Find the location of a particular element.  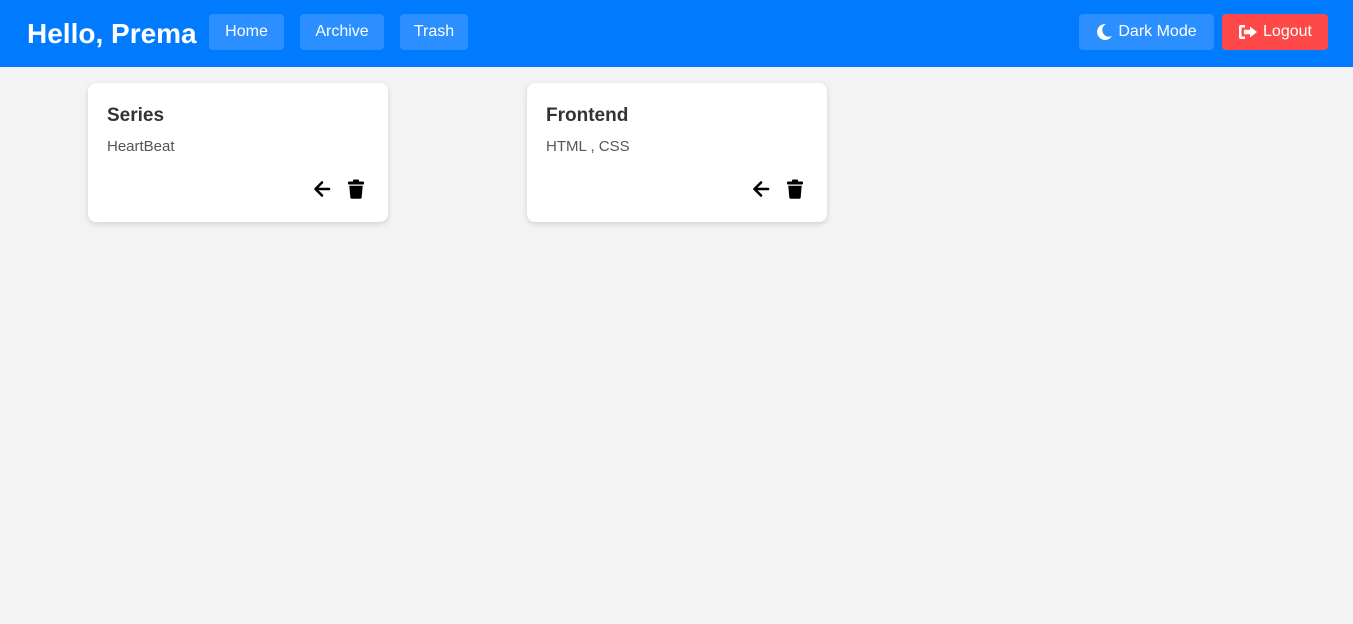

dark-mode-button: Dark Mode is located at coordinates (1146, 32).